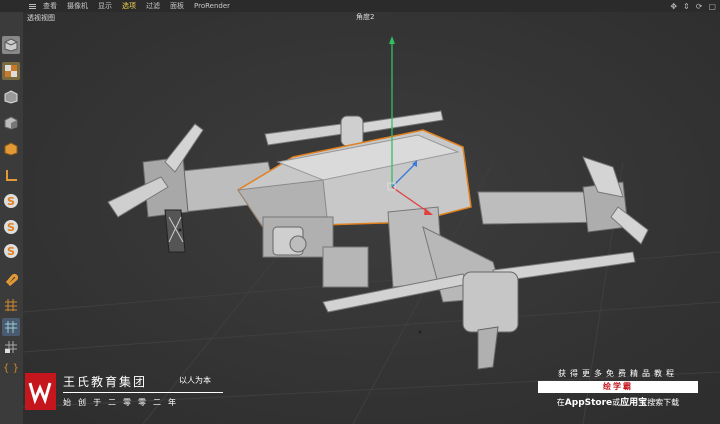 Image resolution: width=720 pixels, height=424 pixels. What do you see at coordinates (686, 6) in the screenshot?
I see `zoom-icon: ⇕` at bounding box center [686, 6].